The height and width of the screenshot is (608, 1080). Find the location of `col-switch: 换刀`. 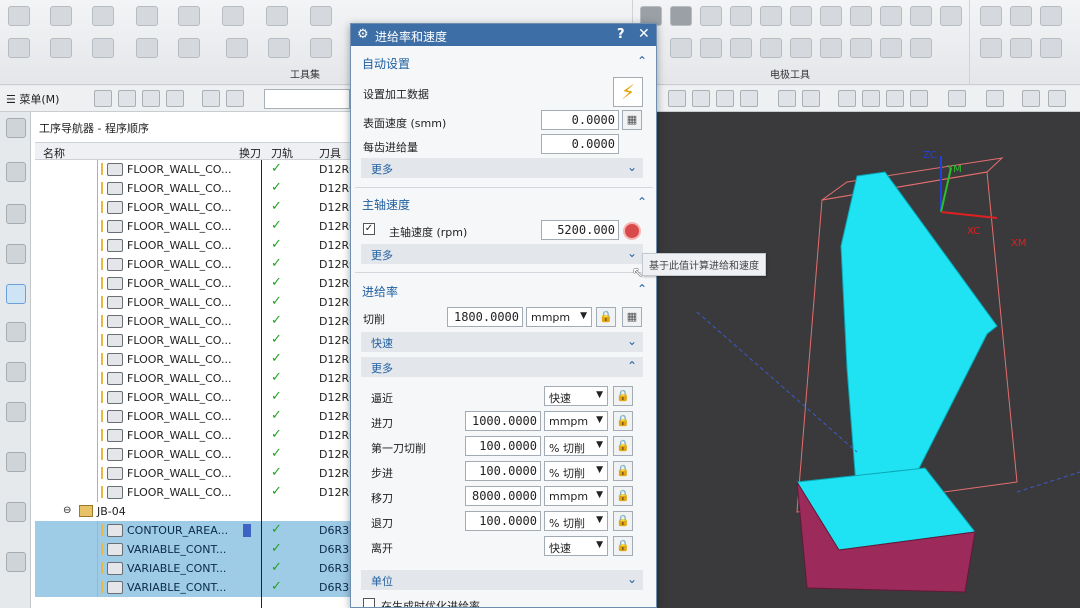

col-switch: 换刀 is located at coordinates (250, 153).